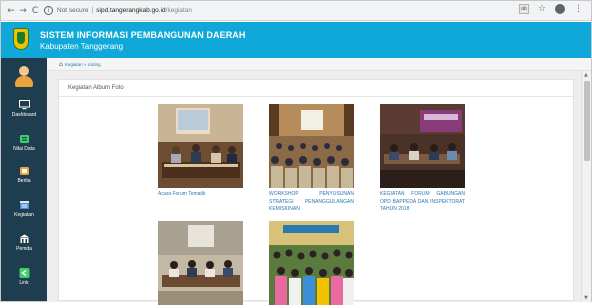 The width and height of the screenshot is (592, 308). I want to click on sidebar-item-berita: Berita, so click(24, 175).